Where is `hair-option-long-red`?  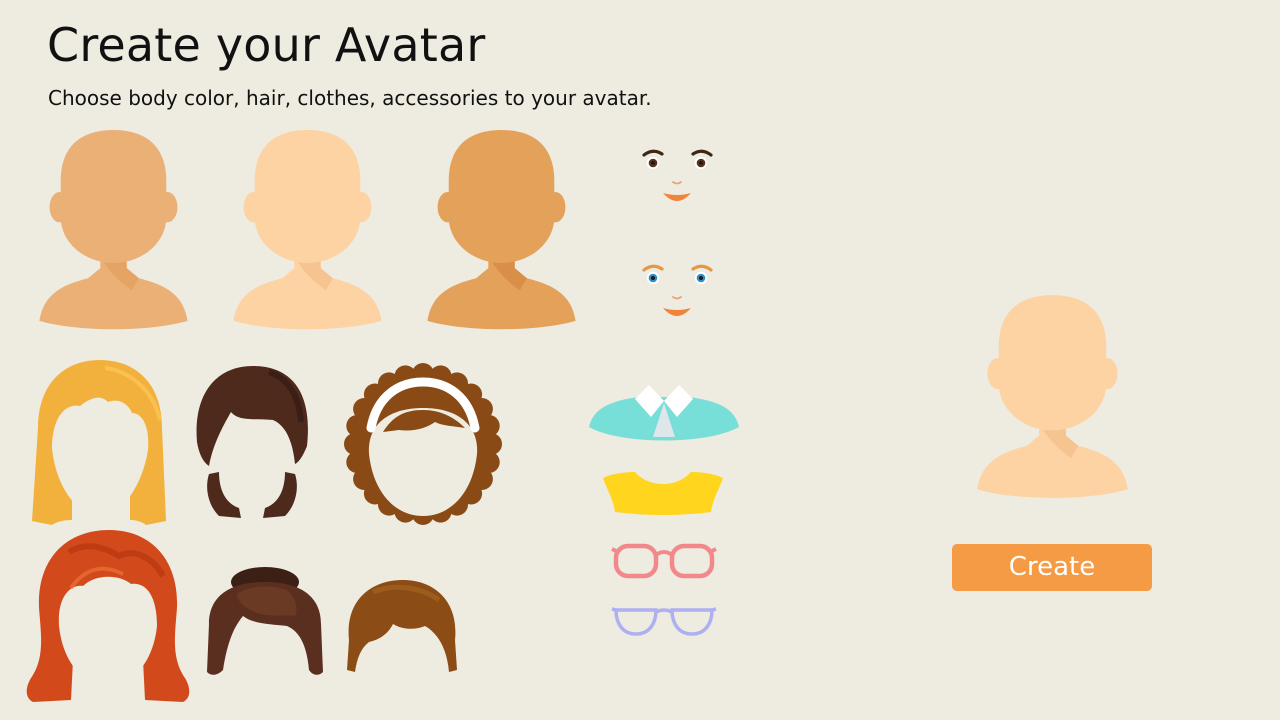
hair-option-long-red is located at coordinates (108, 616).